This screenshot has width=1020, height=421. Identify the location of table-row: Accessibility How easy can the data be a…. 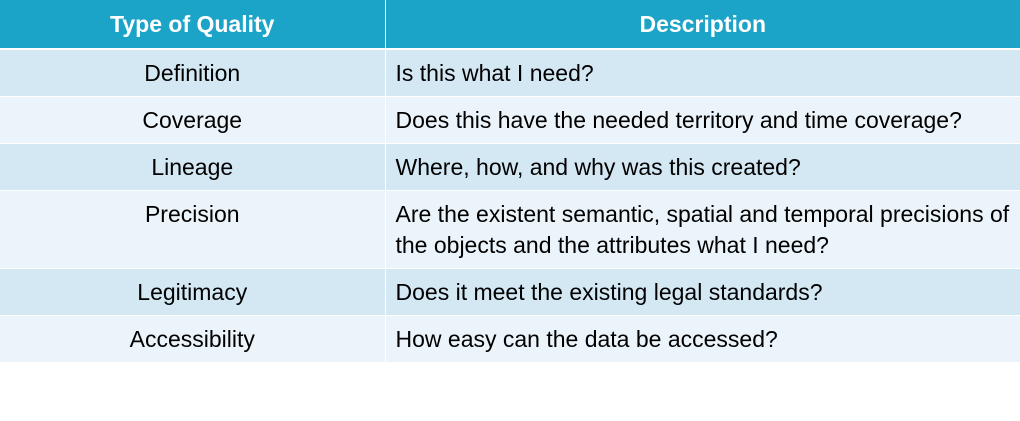
(510, 339).